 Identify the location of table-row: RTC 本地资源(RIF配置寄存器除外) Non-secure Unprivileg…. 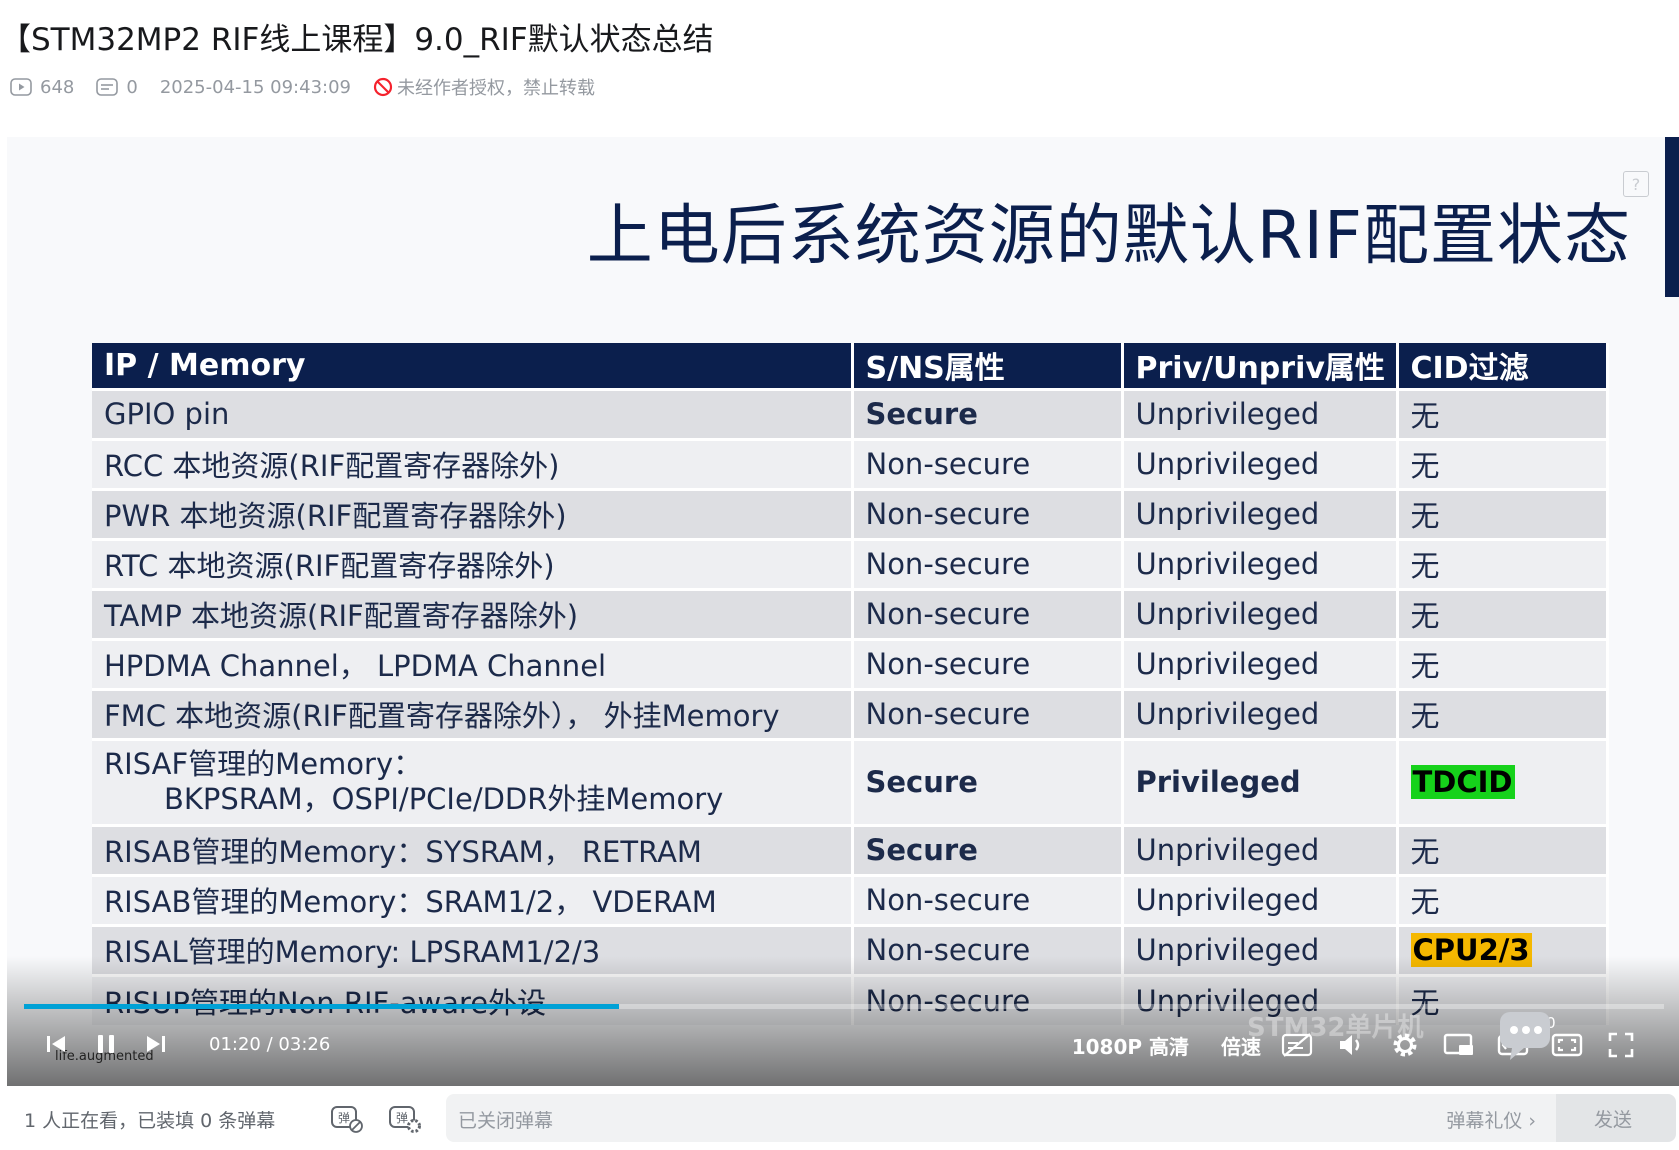
(850, 563).